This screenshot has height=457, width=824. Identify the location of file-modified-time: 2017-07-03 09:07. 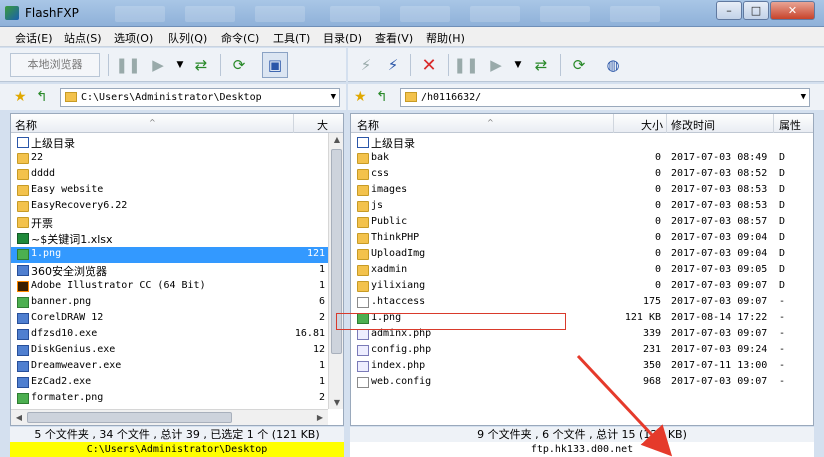
(719, 301).